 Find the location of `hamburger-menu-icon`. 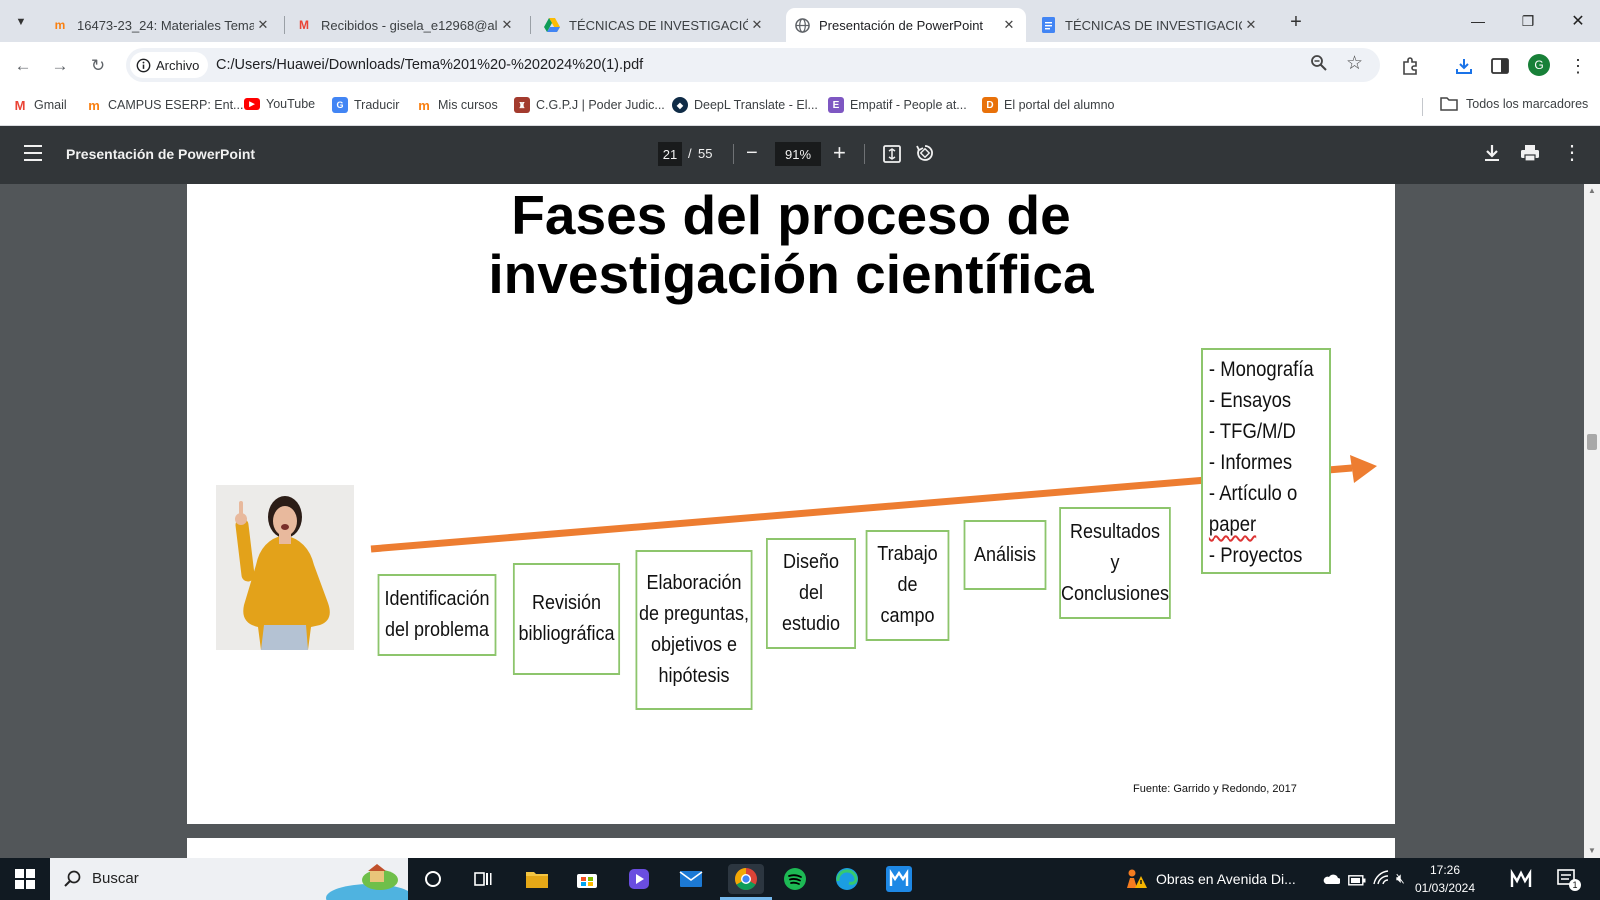

hamburger-menu-icon is located at coordinates (33, 153).